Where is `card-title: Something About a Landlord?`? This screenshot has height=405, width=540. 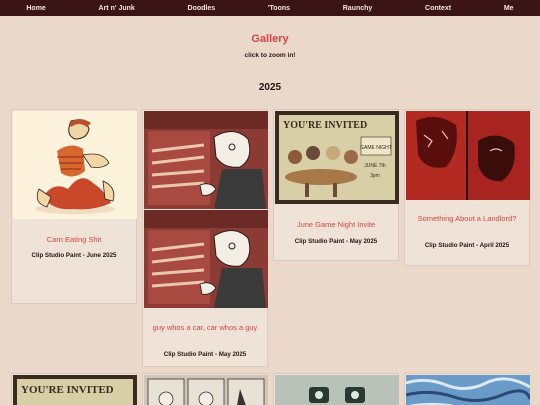
card-title: Something About a Landlord? is located at coordinates (467, 219).